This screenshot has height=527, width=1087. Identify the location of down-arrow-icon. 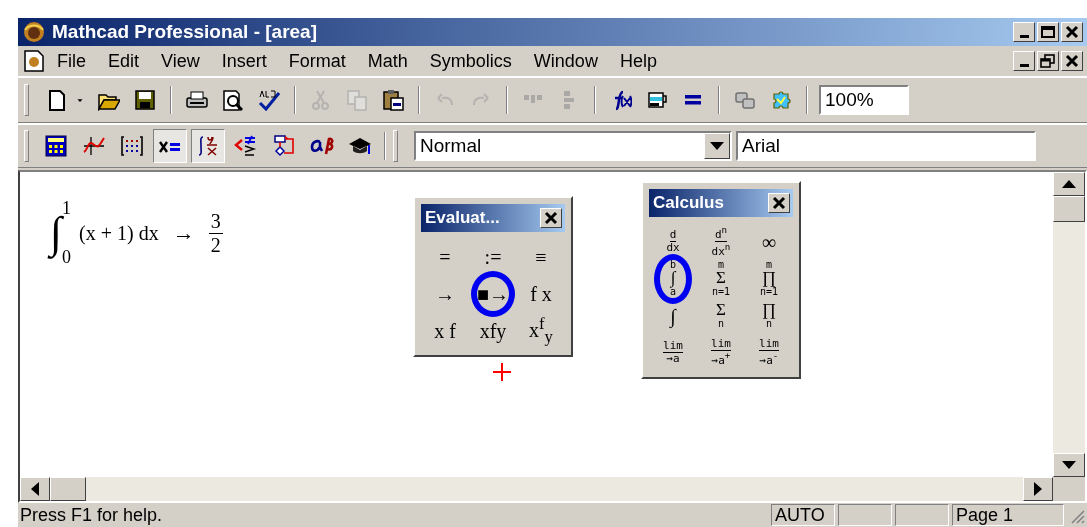
(1069, 465).